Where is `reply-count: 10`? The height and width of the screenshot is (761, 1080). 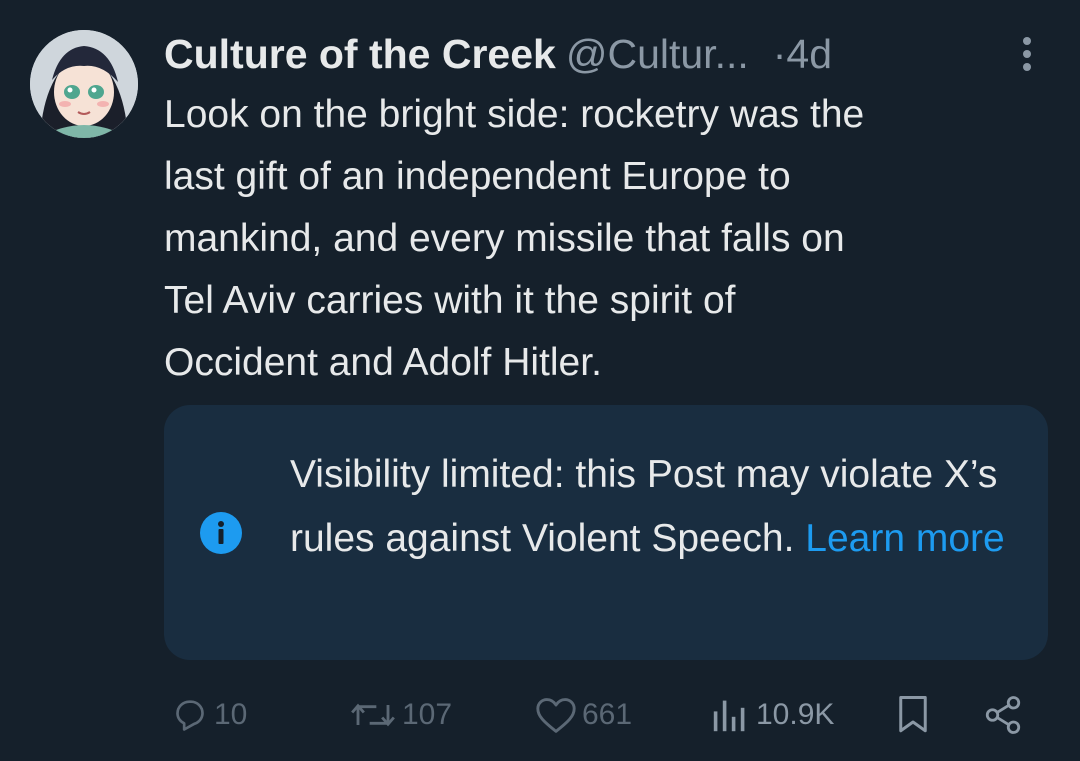 reply-count: 10 is located at coordinates (231, 714).